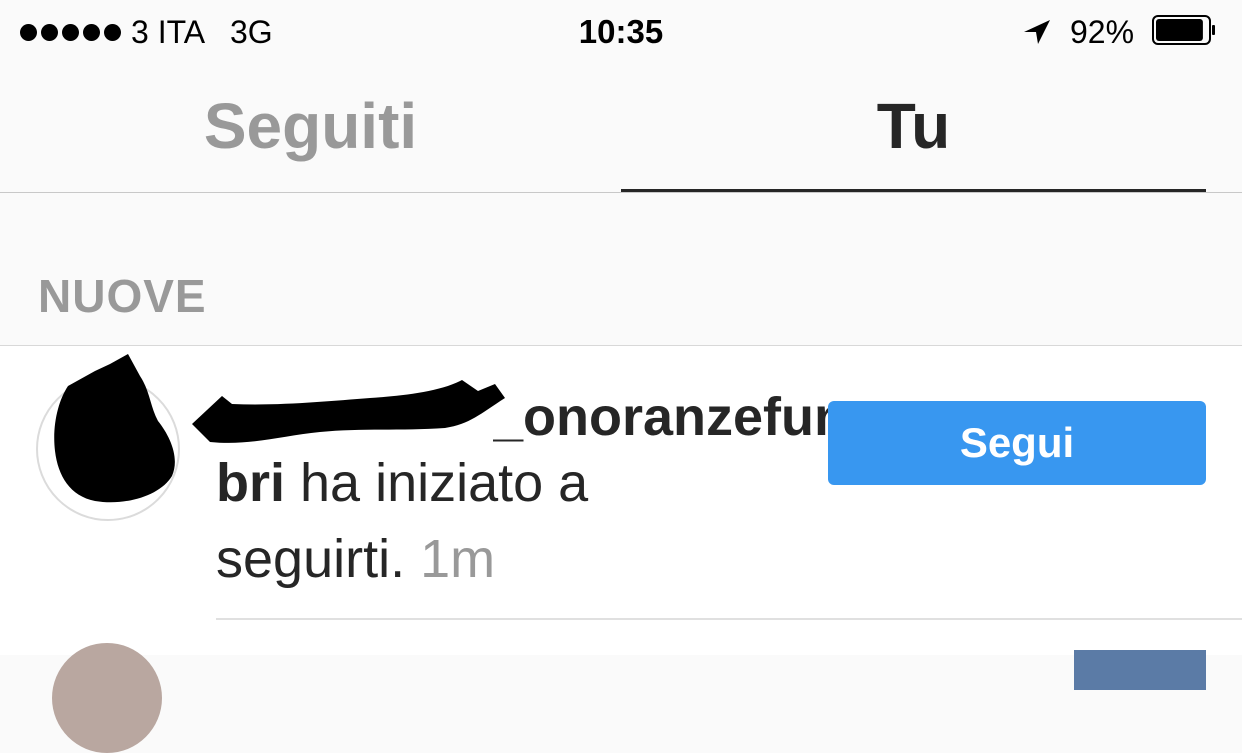  Describe the element at coordinates (1102, 32) in the screenshot. I see `battery-percentage: 92%` at that location.